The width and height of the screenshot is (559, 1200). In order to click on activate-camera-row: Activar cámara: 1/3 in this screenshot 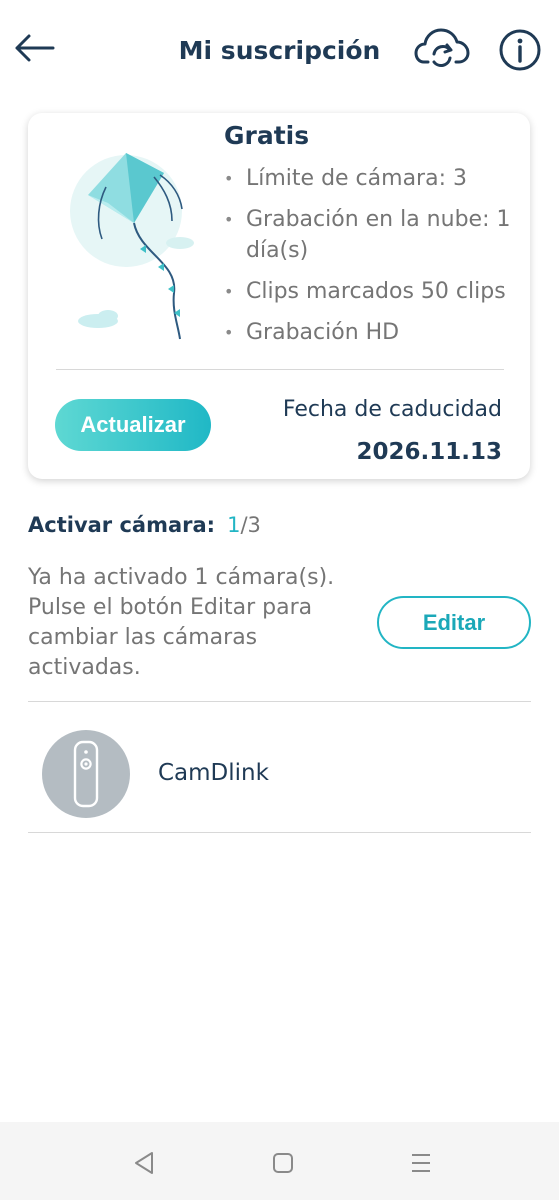, I will do `click(144, 525)`.